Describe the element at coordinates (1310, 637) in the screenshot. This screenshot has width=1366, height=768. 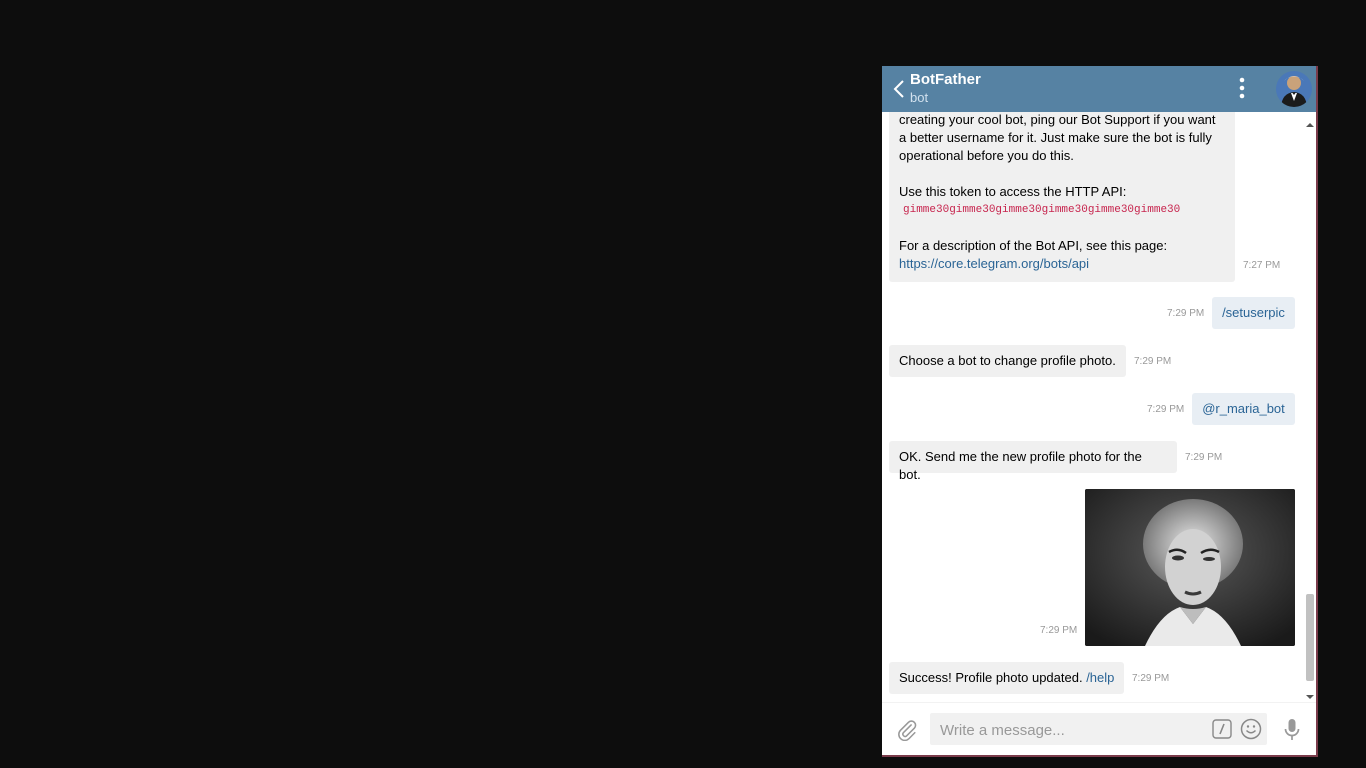
I see `scroll-thumb` at that location.